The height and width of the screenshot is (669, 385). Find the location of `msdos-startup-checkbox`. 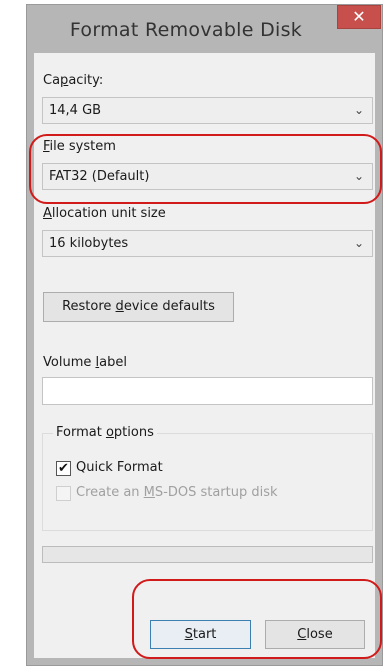

msdos-startup-checkbox is located at coordinates (63, 493).